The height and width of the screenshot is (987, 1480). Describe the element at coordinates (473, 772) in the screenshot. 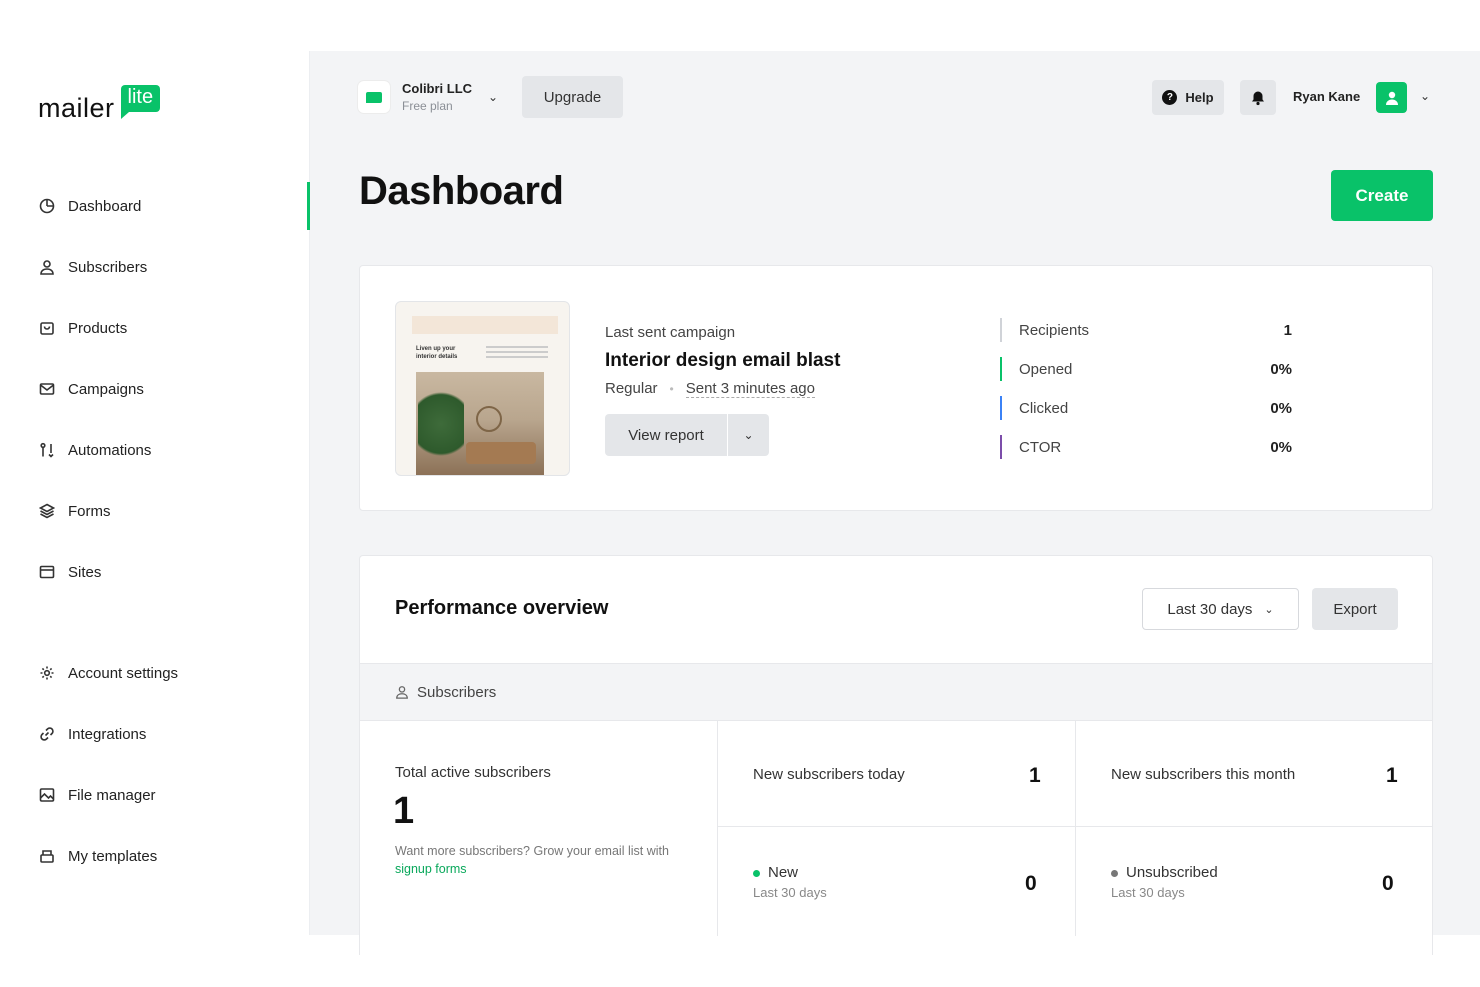

I see `total-active-label: Total active subscribers` at that location.